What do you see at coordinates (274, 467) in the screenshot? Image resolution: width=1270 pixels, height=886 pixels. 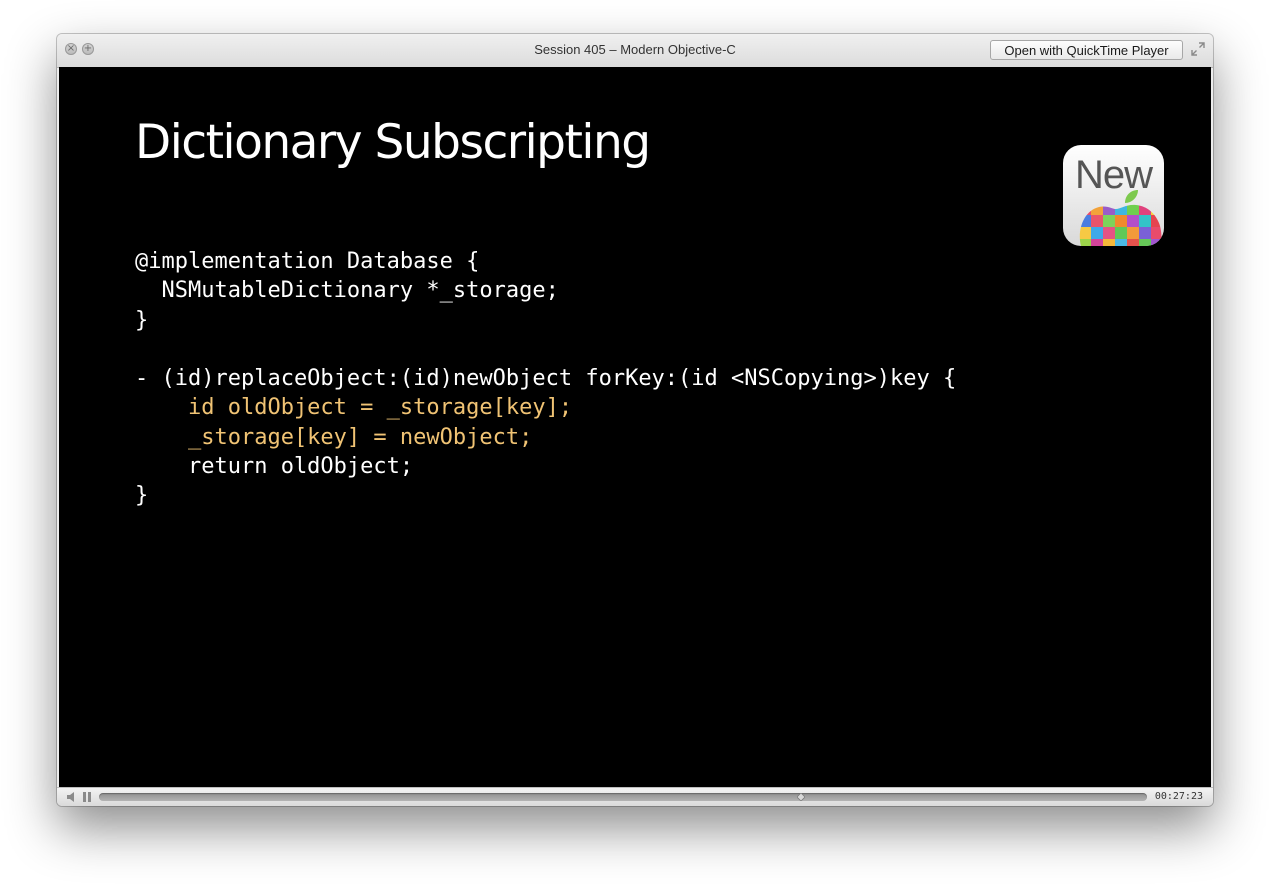 I see `code-line: return oldObject;` at bounding box center [274, 467].